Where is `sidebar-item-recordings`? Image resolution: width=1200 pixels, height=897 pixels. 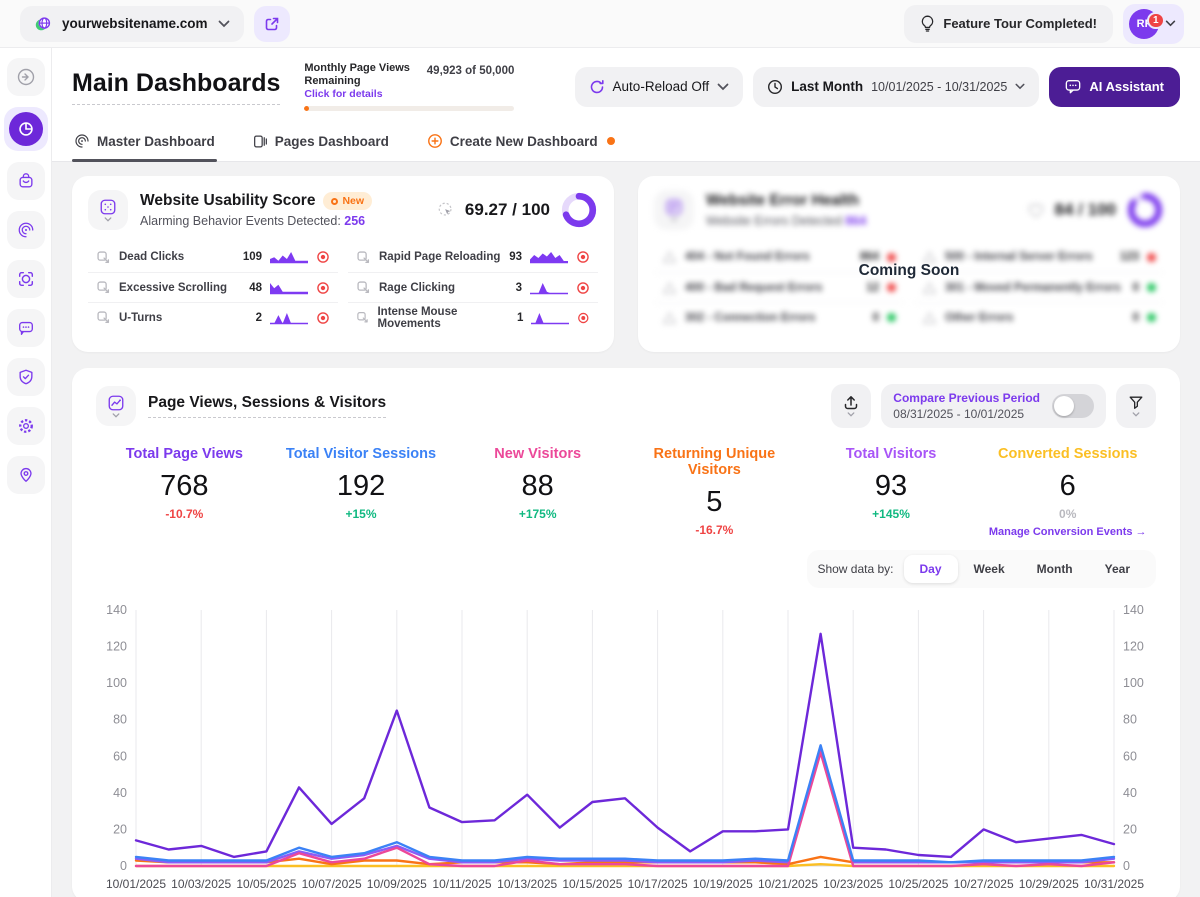 sidebar-item-recordings is located at coordinates (25, 230).